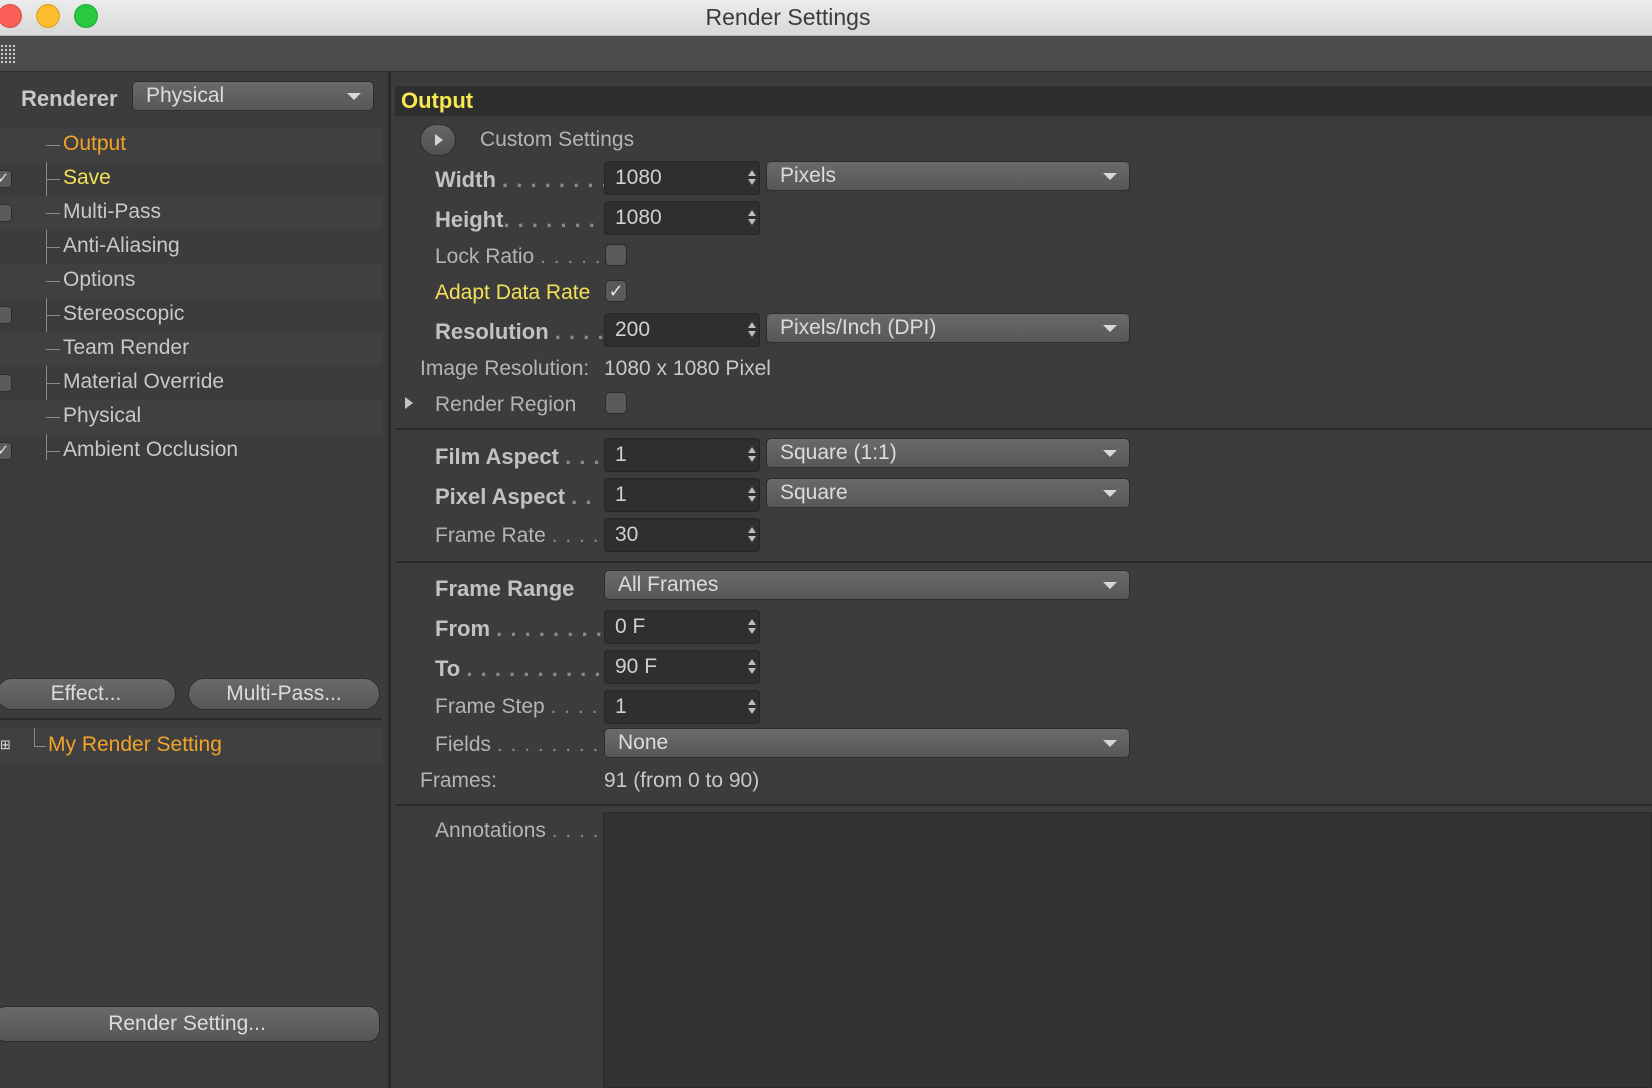  Describe the element at coordinates (838, 452) in the screenshot. I see `film-aspect-preset: Square (1:1)` at that location.